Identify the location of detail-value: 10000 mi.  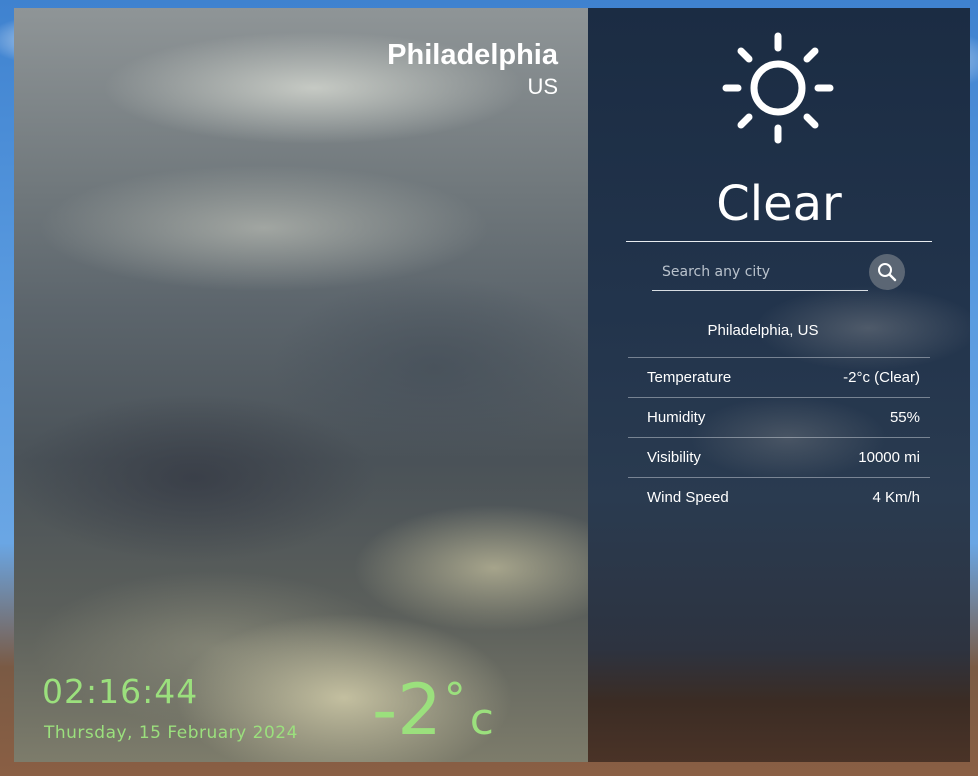
(889, 457).